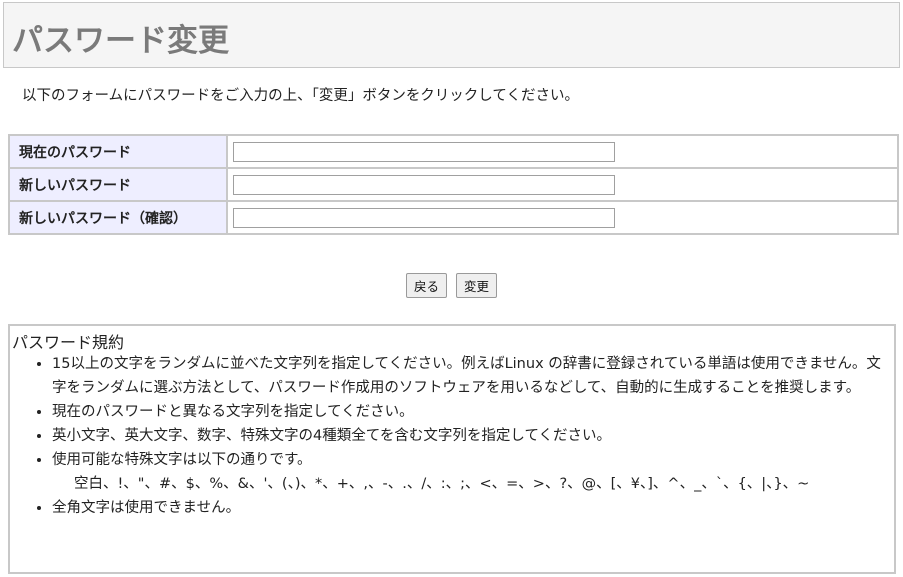 This screenshot has width=903, height=577. What do you see at coordinates (68, 342) in the screenshot?
I see `rules-title: パスワード規約` at bounding box center [68, 342].